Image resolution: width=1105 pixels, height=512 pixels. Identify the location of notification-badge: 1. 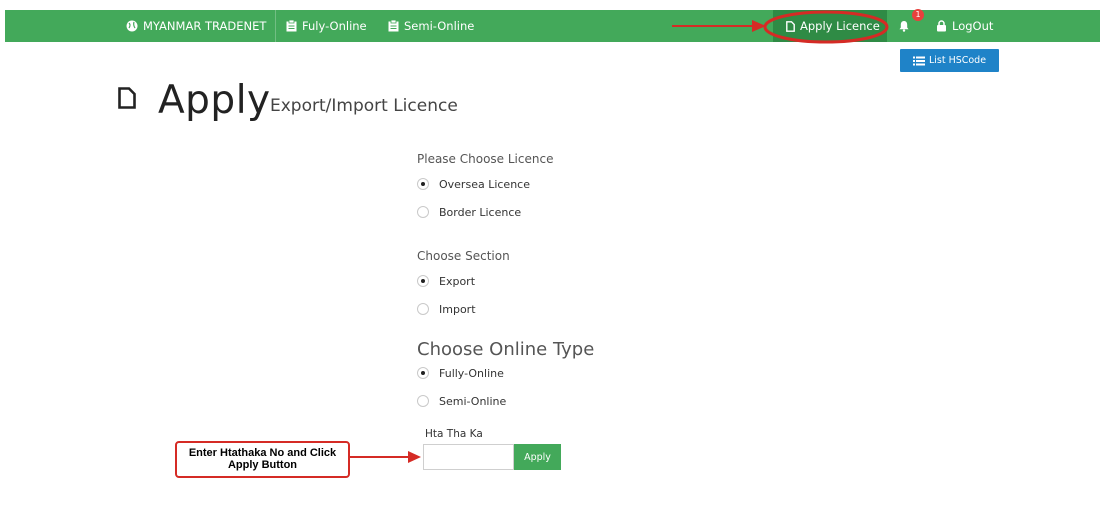
(918, 15).